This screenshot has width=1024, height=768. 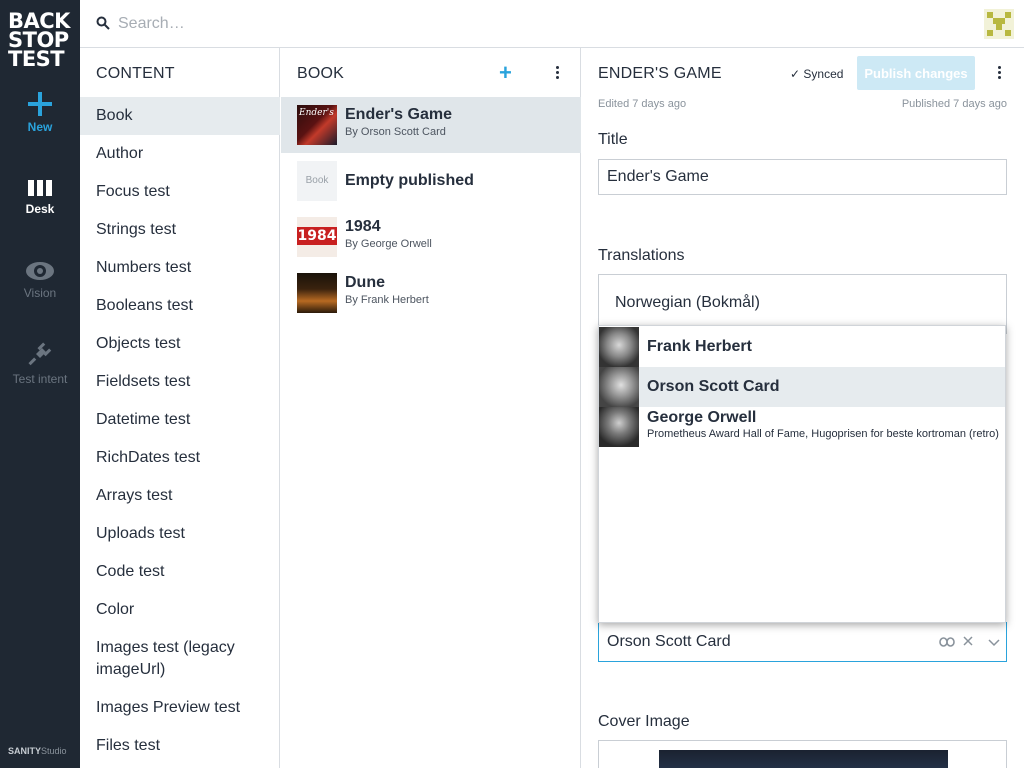 What do you see at coordinates (40, 188) in the screenshot?
I see `columns-icon` at bounding box center [40, 188].